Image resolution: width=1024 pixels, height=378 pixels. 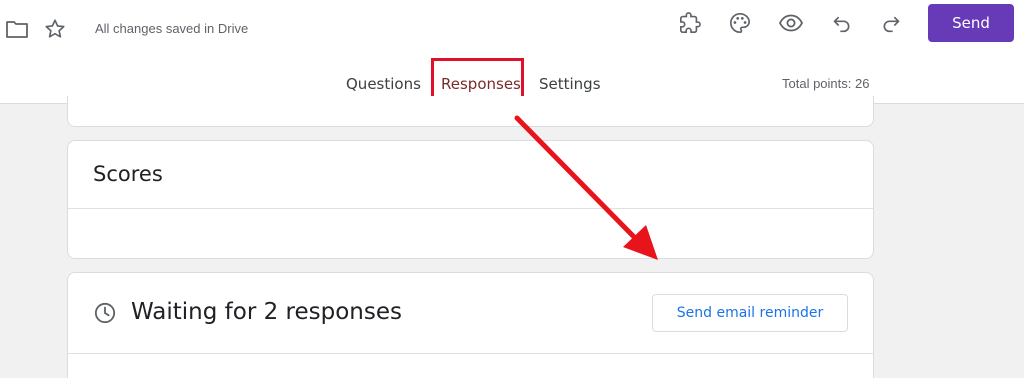 What do you see at coordinates (570, 84) in the screenshot?
I see `tab-settings: Settings` at bounding box center [570, 84].